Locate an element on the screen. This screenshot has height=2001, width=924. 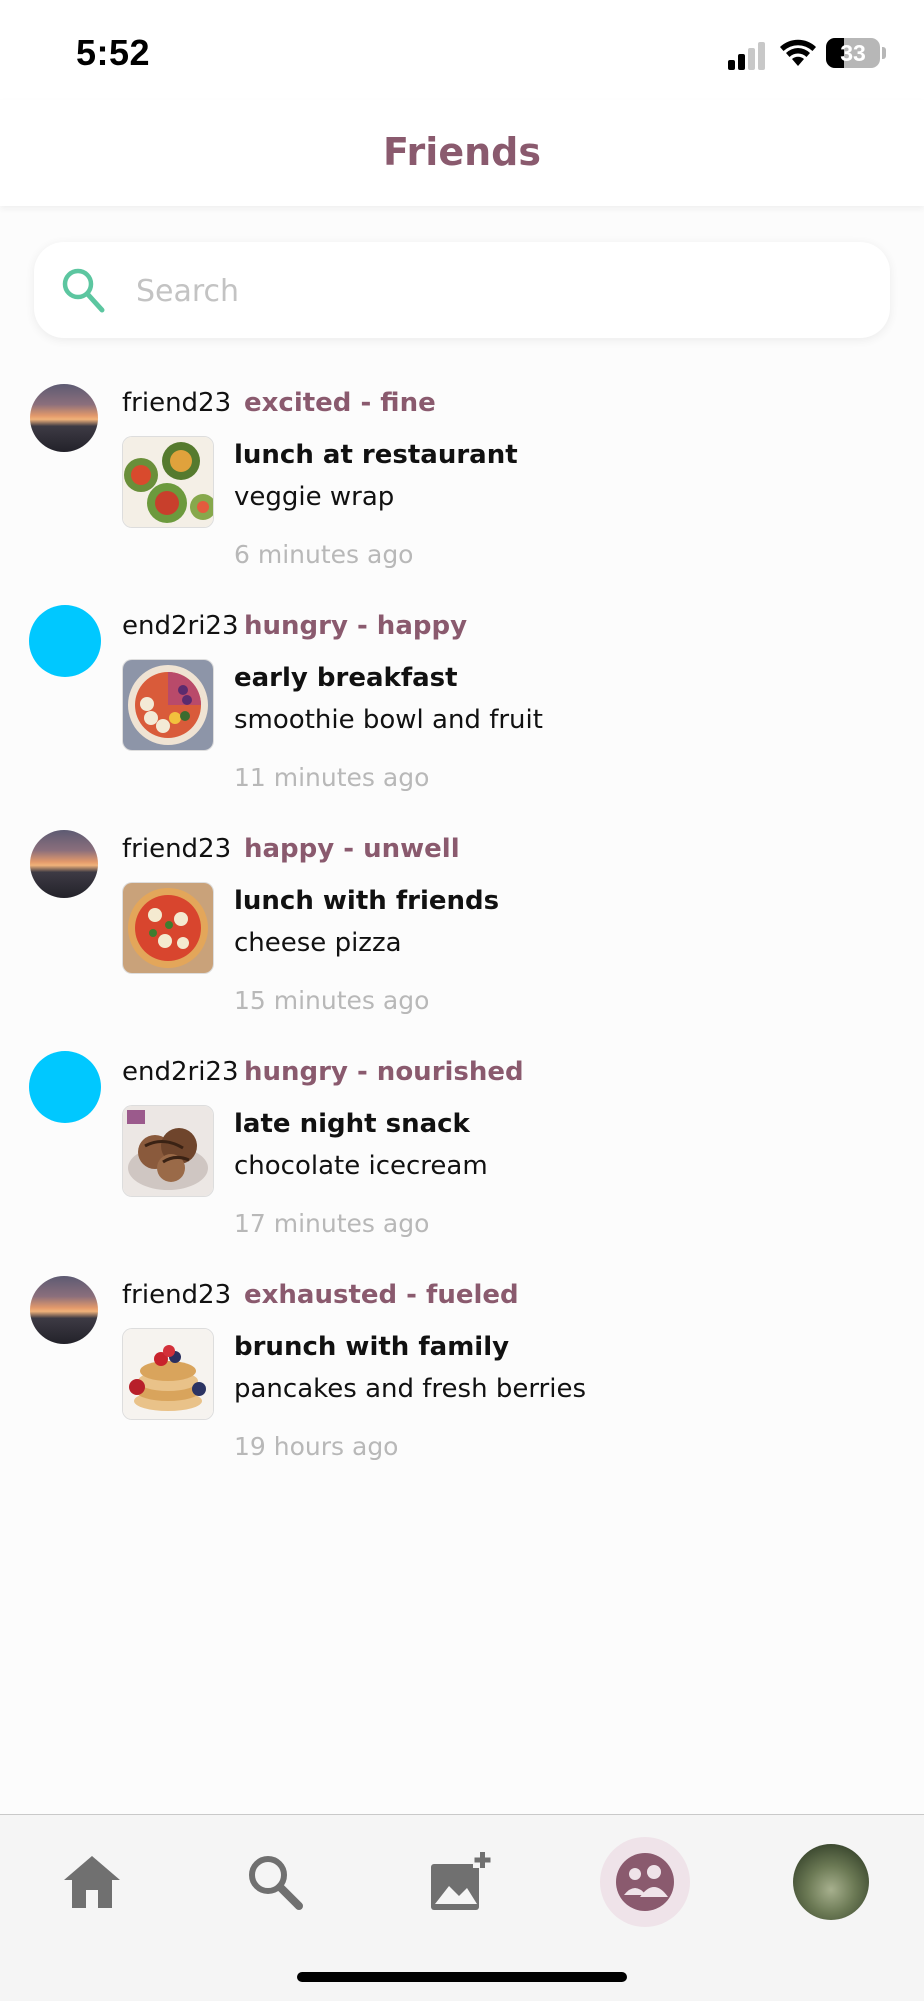
friends-icon is located at coordinates (645, 1882).